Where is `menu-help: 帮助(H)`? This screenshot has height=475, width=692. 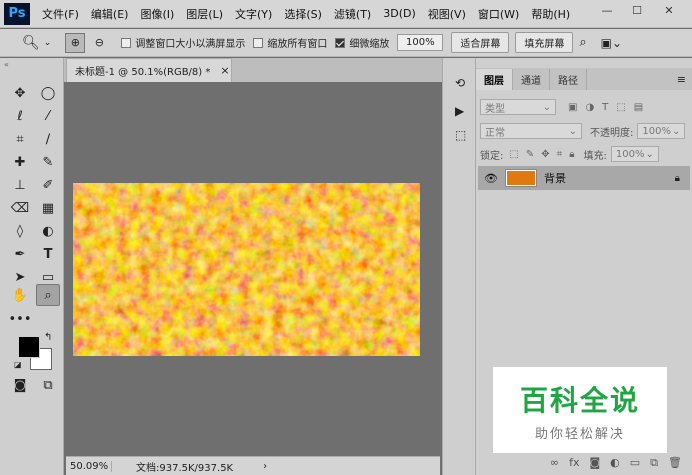 menu-help: 帮助(H) is located at coordinates (550, 14).